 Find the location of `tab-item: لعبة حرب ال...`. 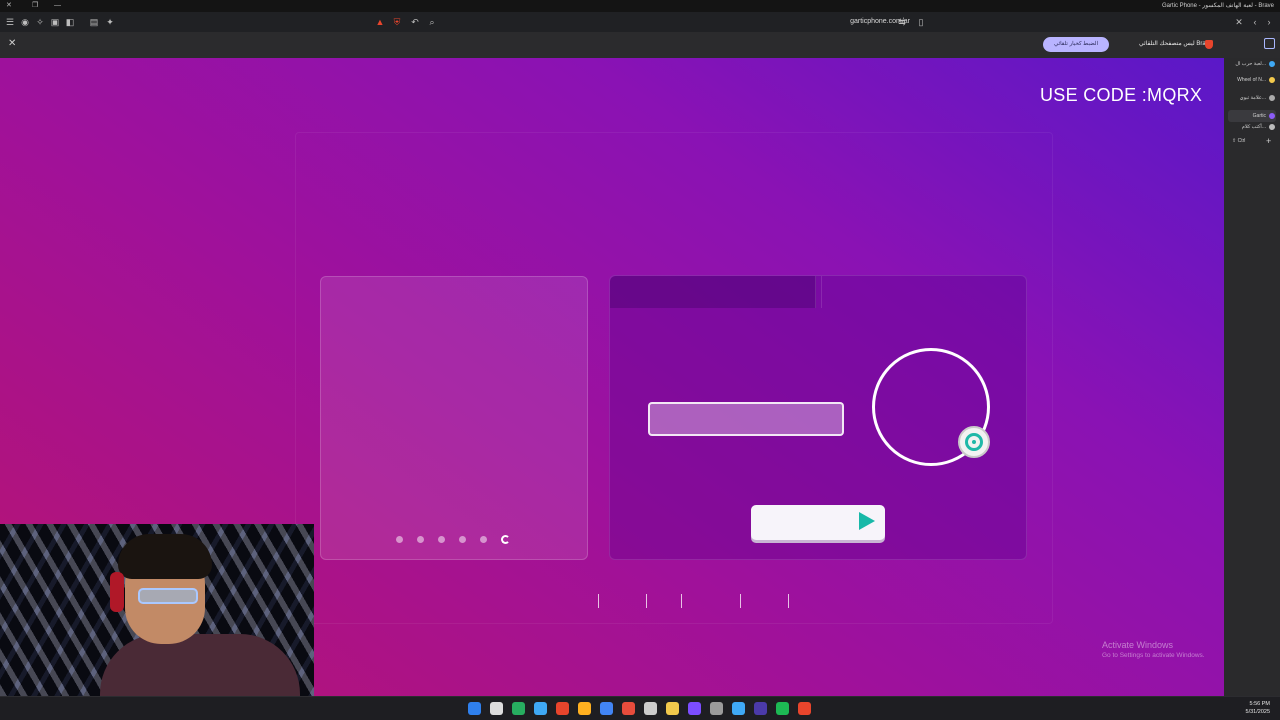

tab-item: لعبة حرب ال... is located at coordinates (1252, 64).